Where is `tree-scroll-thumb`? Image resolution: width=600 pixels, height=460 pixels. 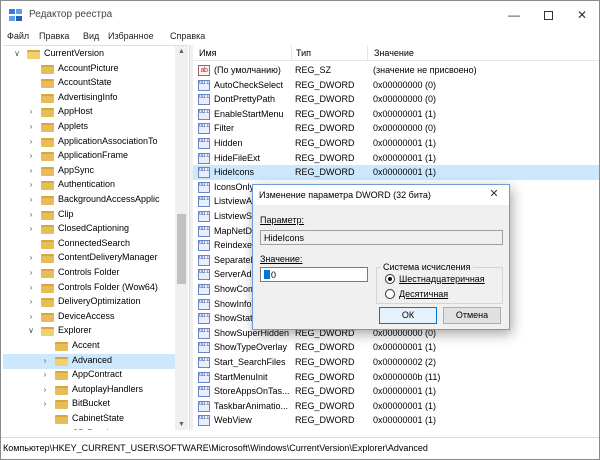
tree-scroll-thumb is located at coordinates (181, 249).